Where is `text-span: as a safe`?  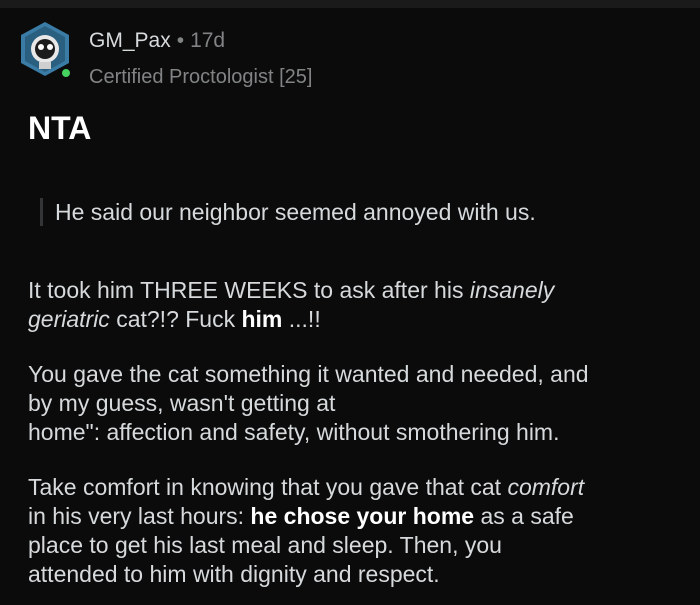
text-span: as a safe is located at coordinates (524, 516).